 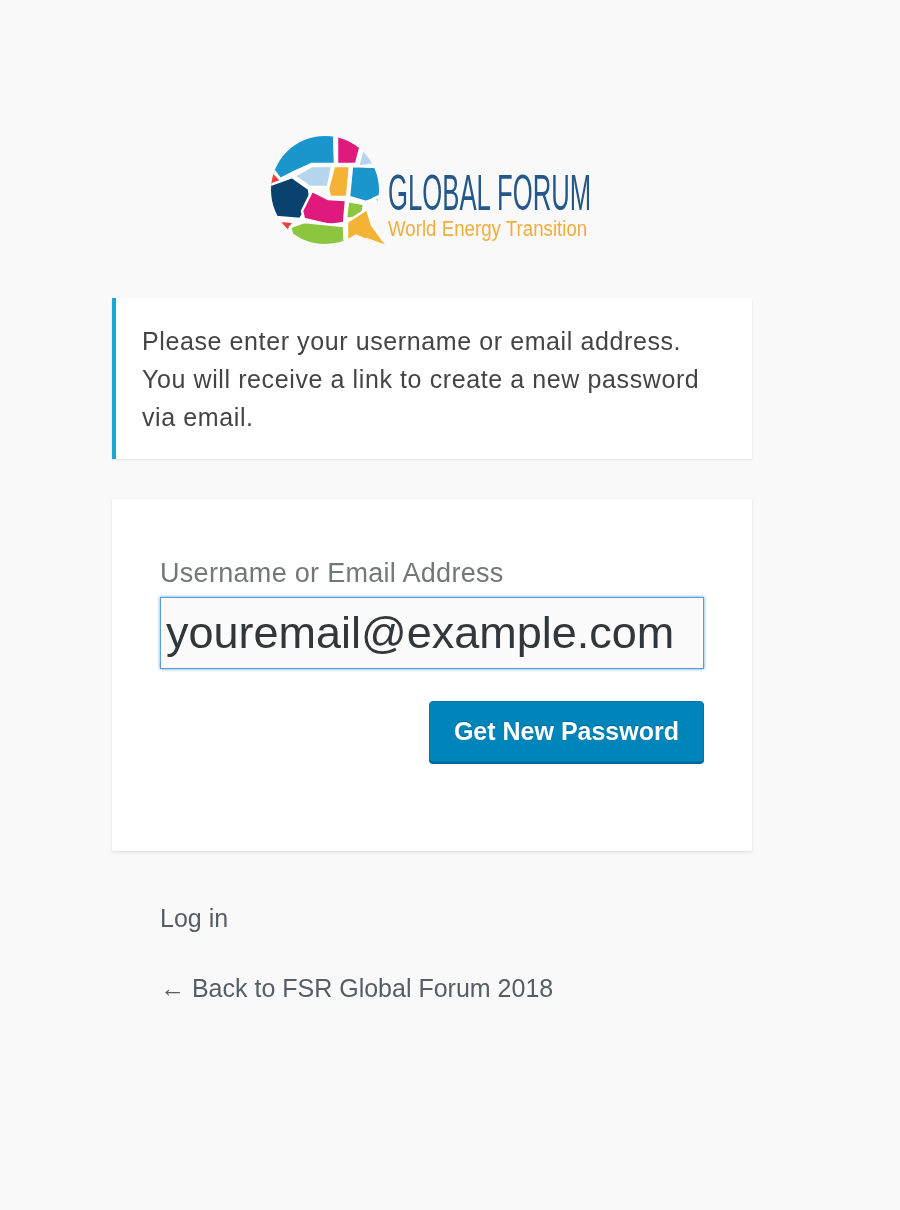 What do you see at coordinates (357, 988) in the screenshot?
I see `text-link: ← Back to FSR Global Forum 2018` at bounding box center [357, 988].